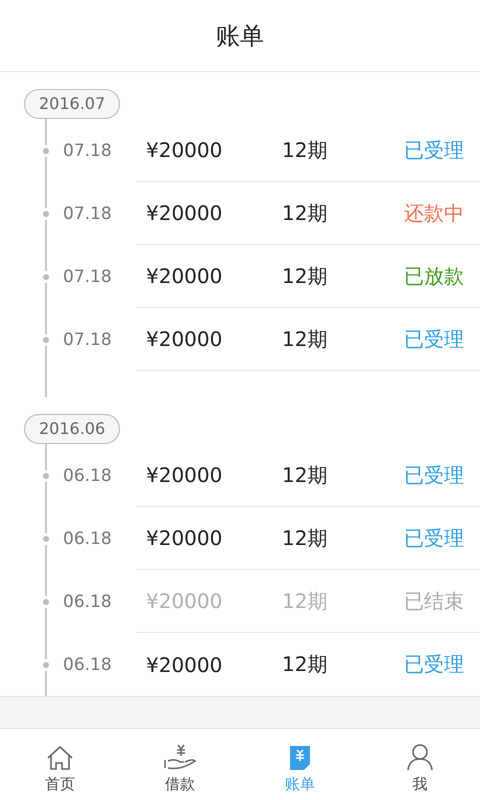 This screenshot has width=480, height=800. I want to click on home-icon, so click(60, 758).